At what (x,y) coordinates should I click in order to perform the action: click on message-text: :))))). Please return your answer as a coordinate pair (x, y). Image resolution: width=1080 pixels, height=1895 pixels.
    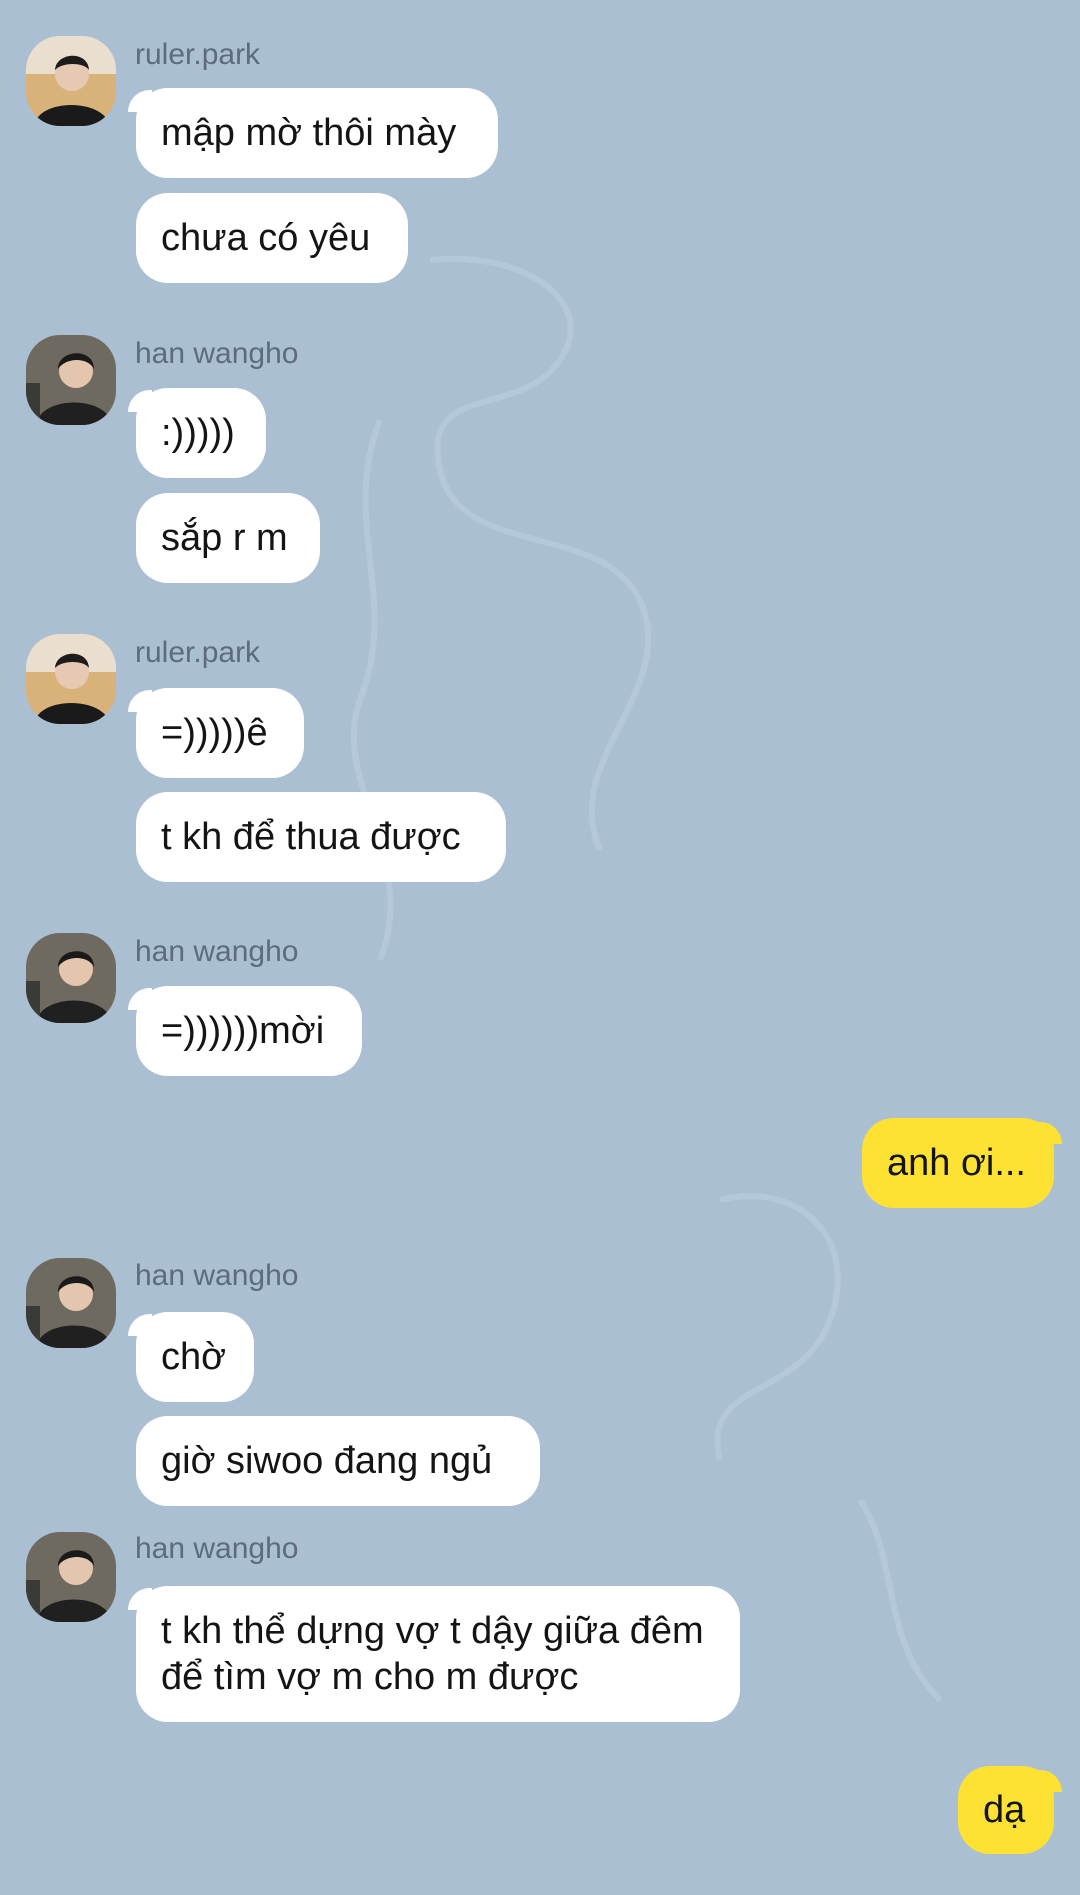
    Looking at the image, I should click on (198, 433).